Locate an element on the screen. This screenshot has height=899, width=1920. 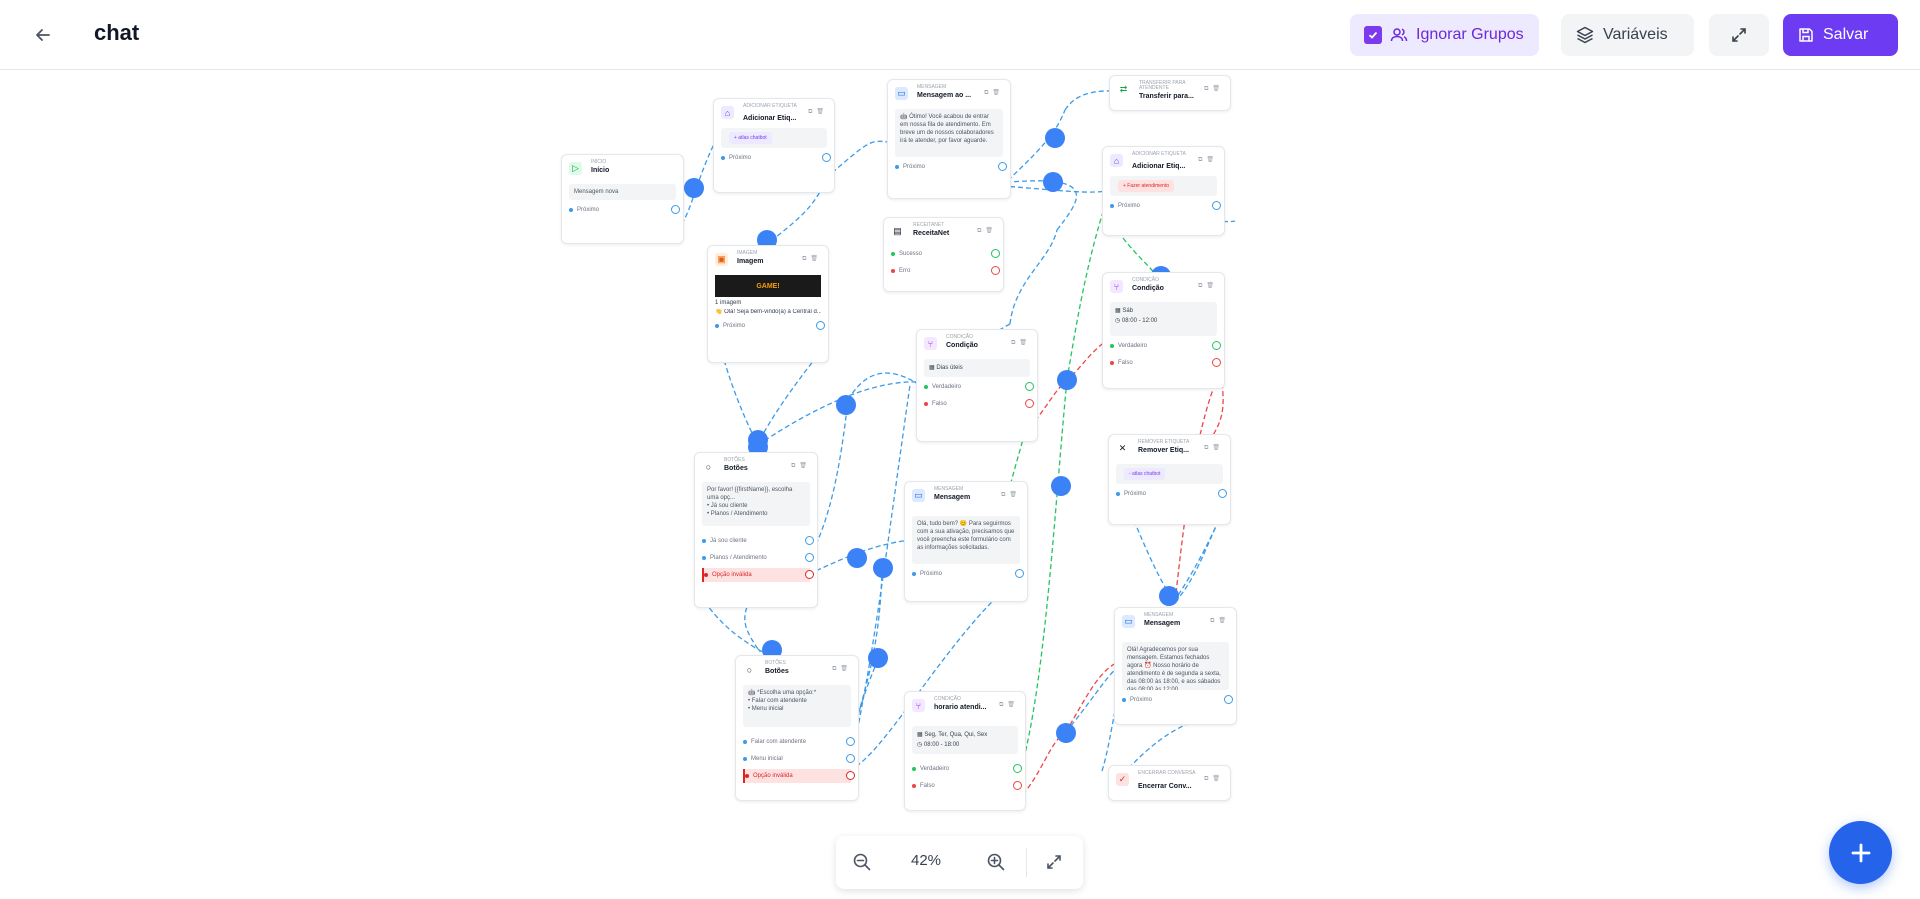
button-output-client: Já sou cliente is located at coordinates (758, 541).